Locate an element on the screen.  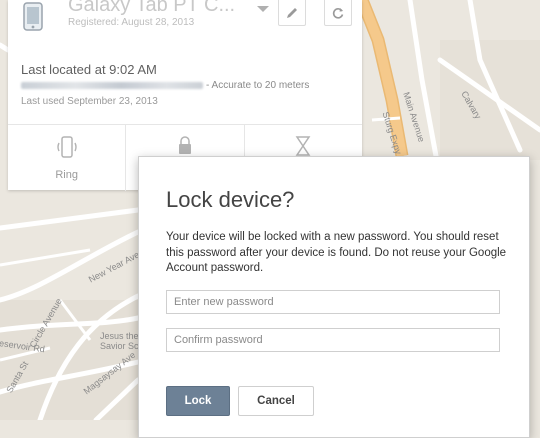
dialog-title: Lock device? is located at coordinates (230, 199).